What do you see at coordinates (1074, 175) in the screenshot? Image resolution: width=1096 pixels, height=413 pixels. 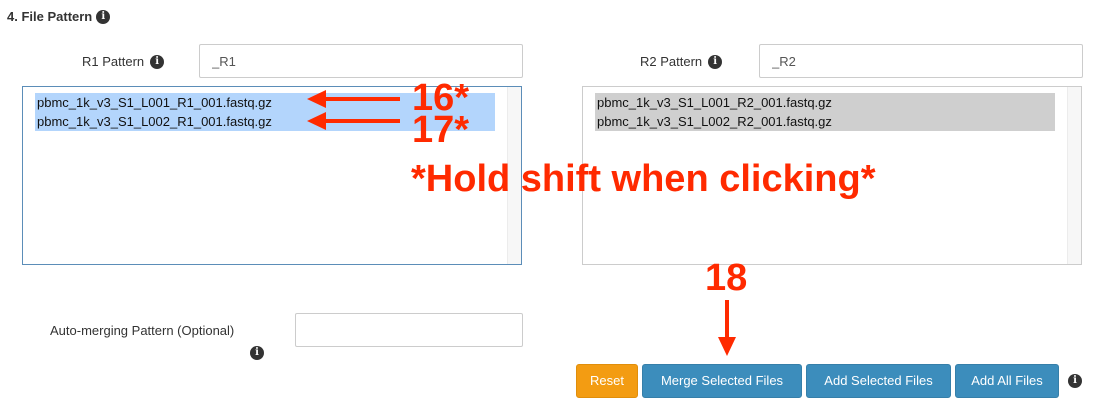 I see `r2-list-scrollbar` at bounding box center [1074, 175].